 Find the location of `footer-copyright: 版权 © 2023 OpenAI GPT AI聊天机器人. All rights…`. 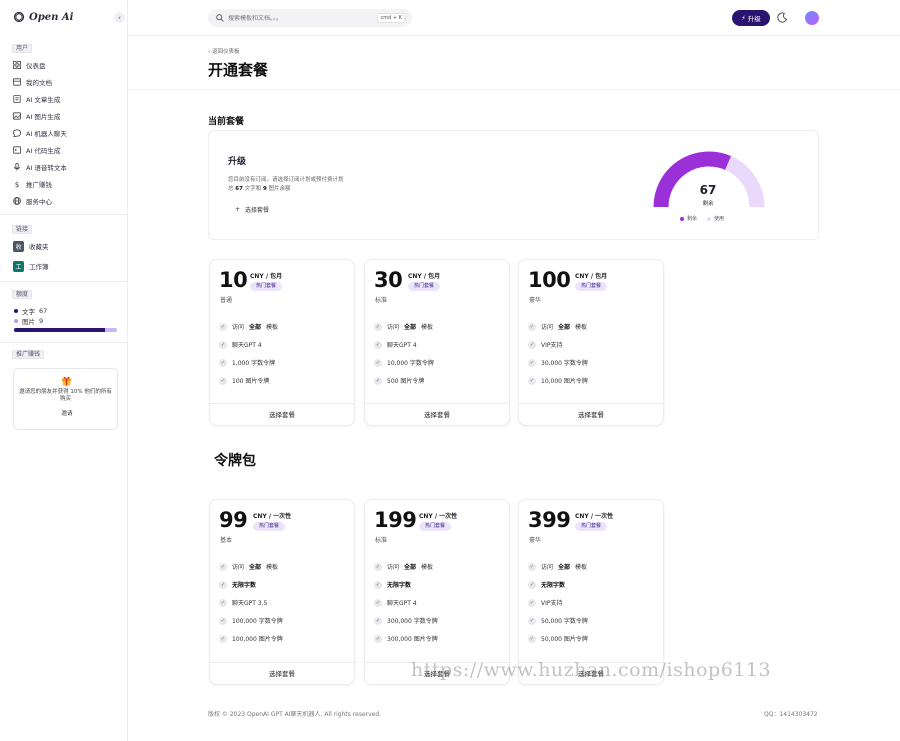

footer-copyright: 版权 © 2023 OpenAI GPT AI聊天机器人. All rights… is located at coordinates (295, 714).